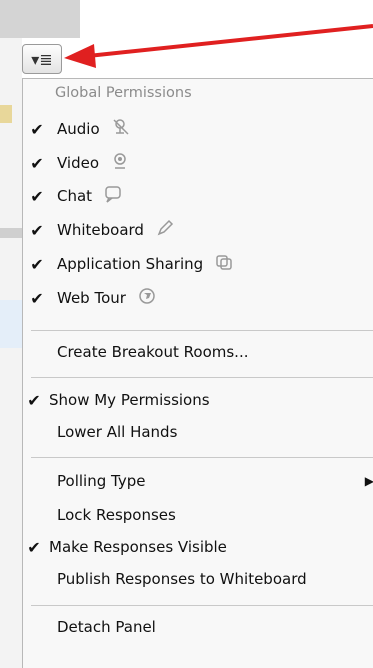 The height and width of the screenshot is (668, 373). What do you see at coordinates (138, 547) in the screenshot?
I see `menu-item-label: Make Responses Visible` at bounding box center [138, 547].